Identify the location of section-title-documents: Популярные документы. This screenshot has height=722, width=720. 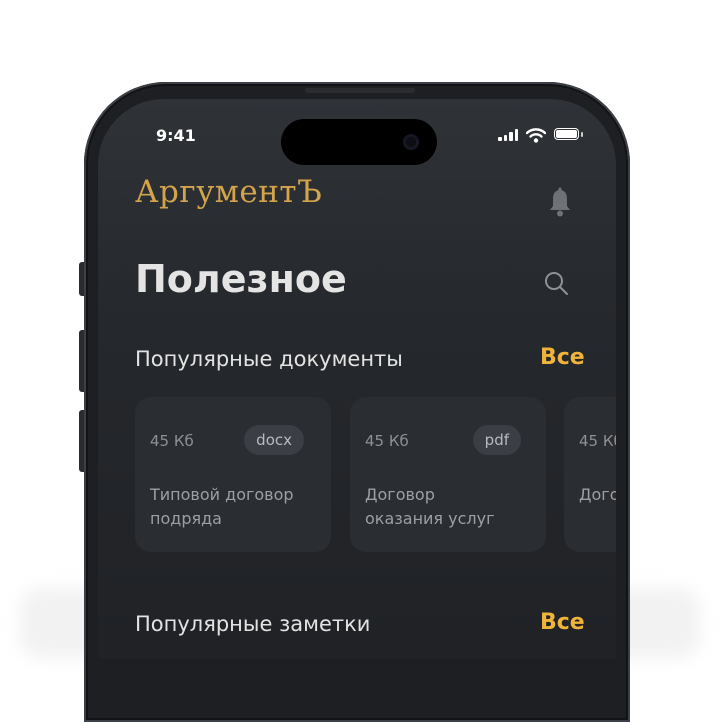
(269, 359).